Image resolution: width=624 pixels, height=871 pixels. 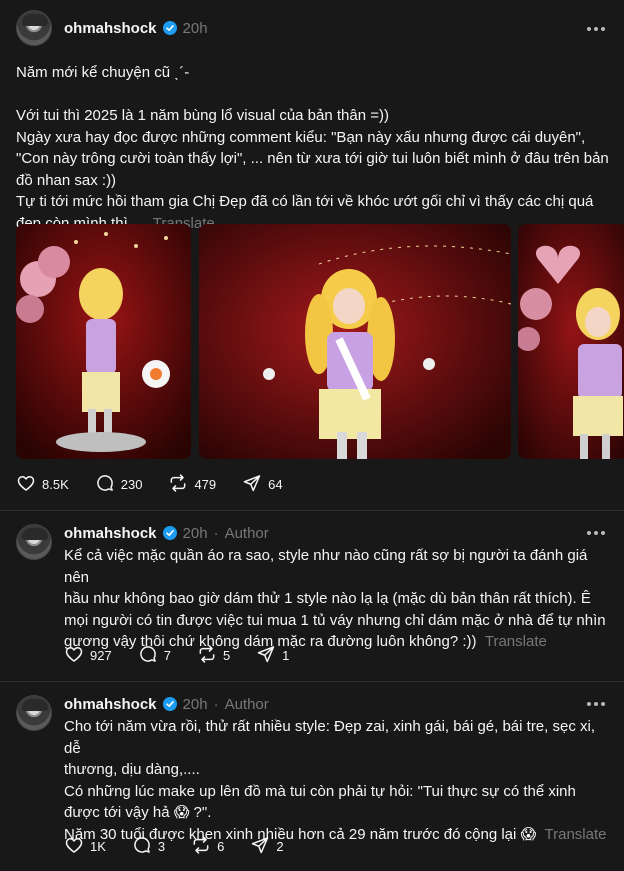 I want to click on share-button: 64, so click(x=262, y=484).